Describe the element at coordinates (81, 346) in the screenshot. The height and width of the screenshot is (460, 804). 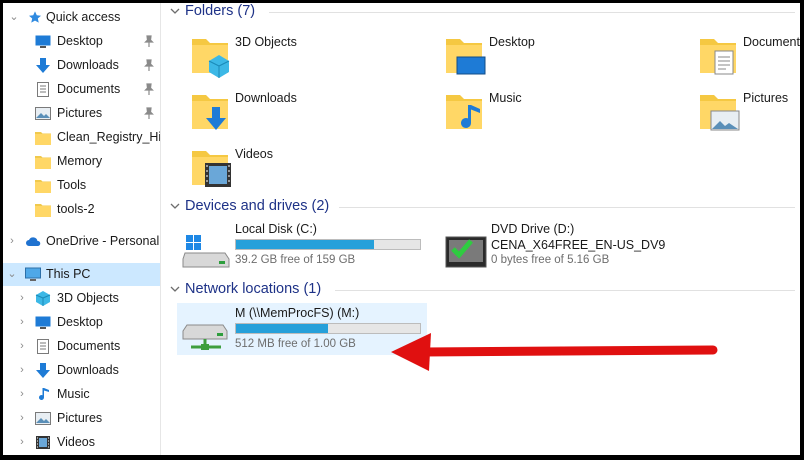
I see `sidebar-item-pc-documents: › Documents` at that location.